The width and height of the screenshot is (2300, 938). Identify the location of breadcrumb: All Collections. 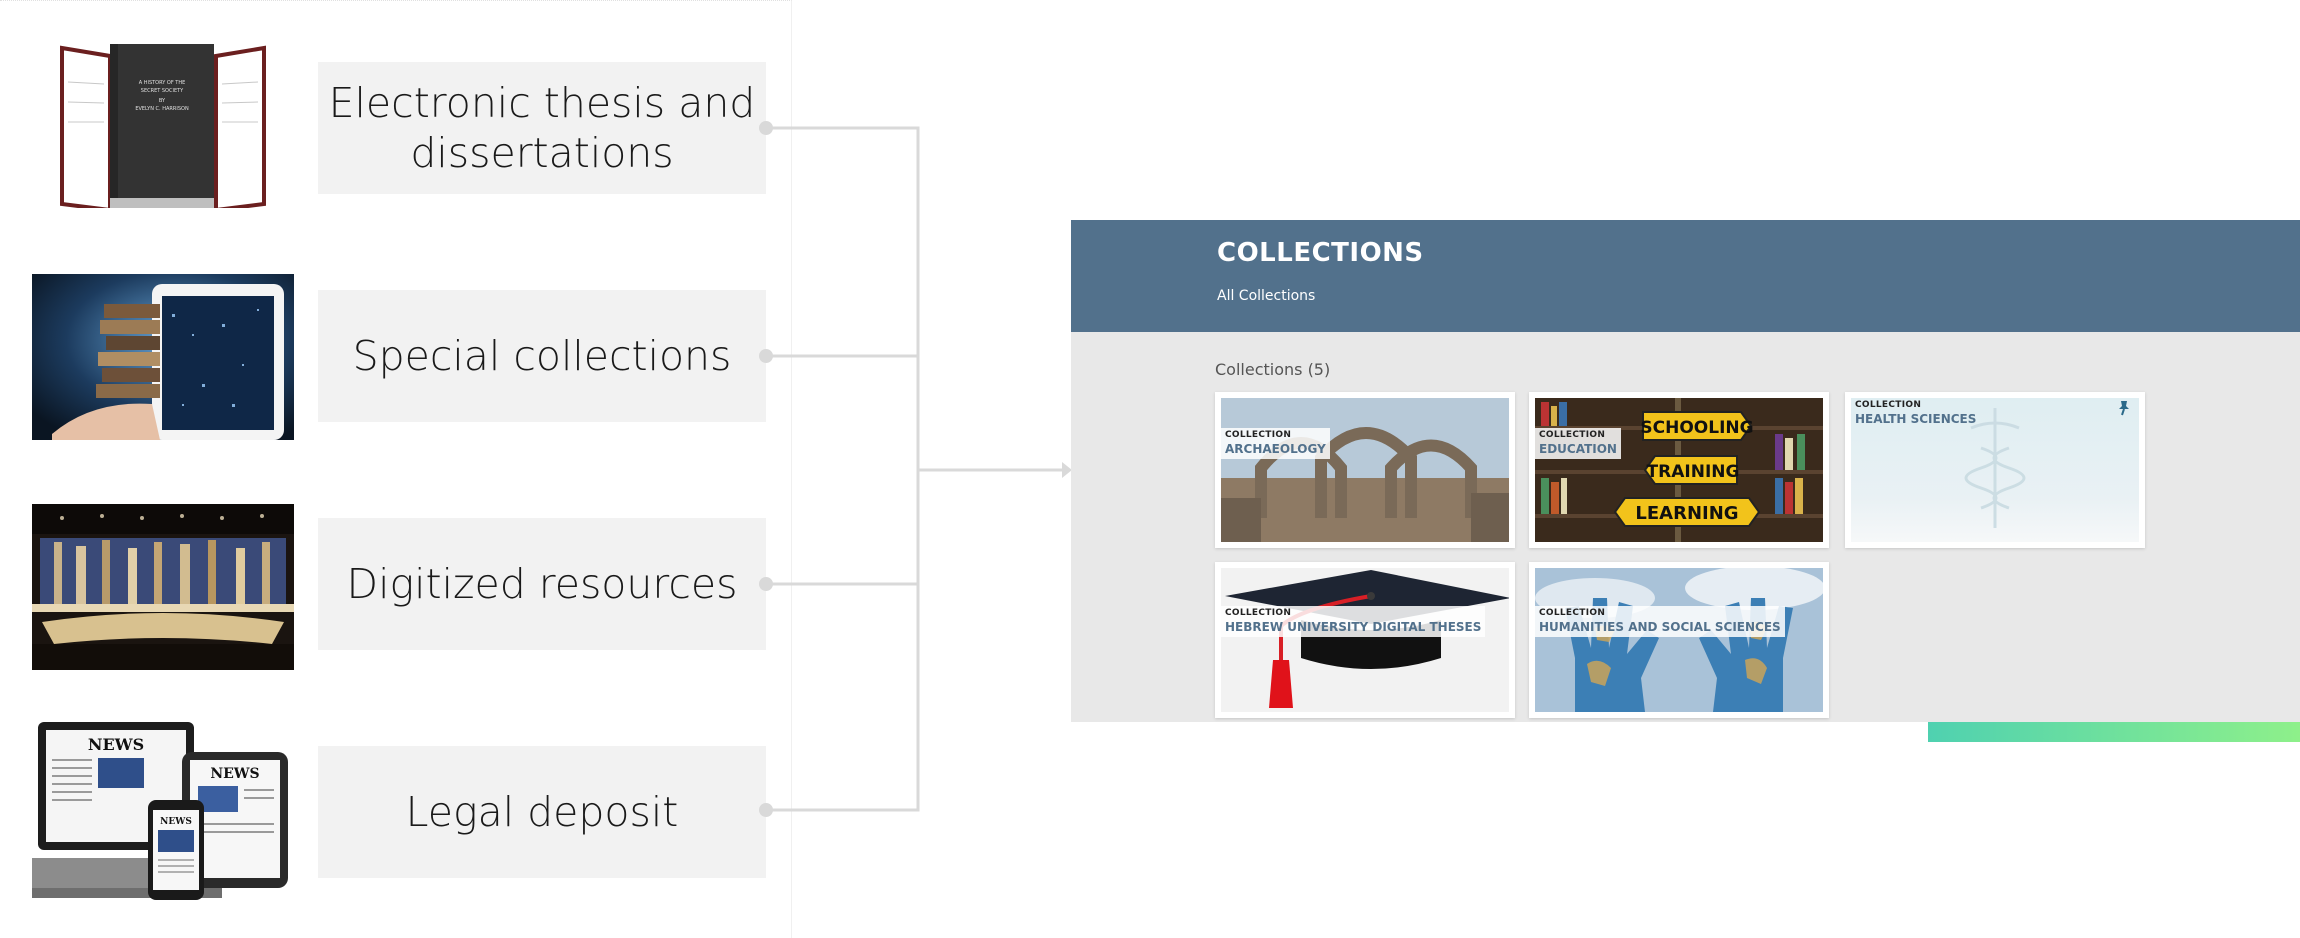
(1266, 296).